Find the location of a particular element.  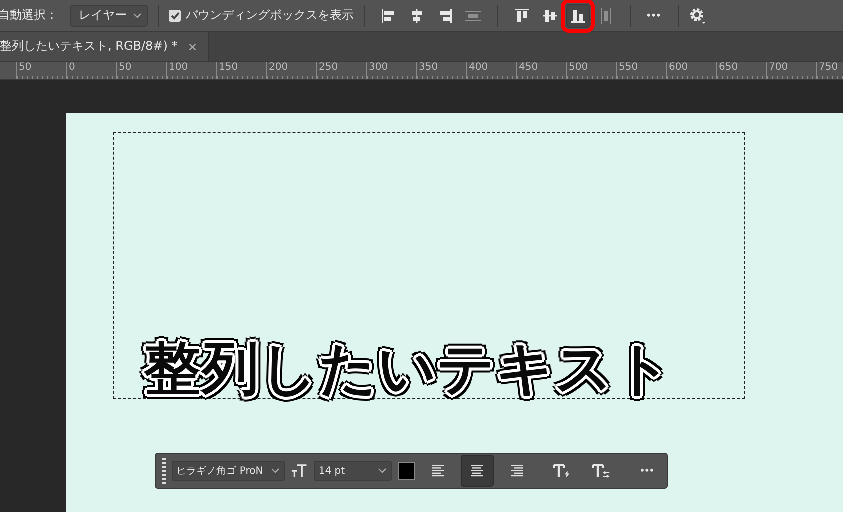

settings-icon is located at coordinates (697, 15).